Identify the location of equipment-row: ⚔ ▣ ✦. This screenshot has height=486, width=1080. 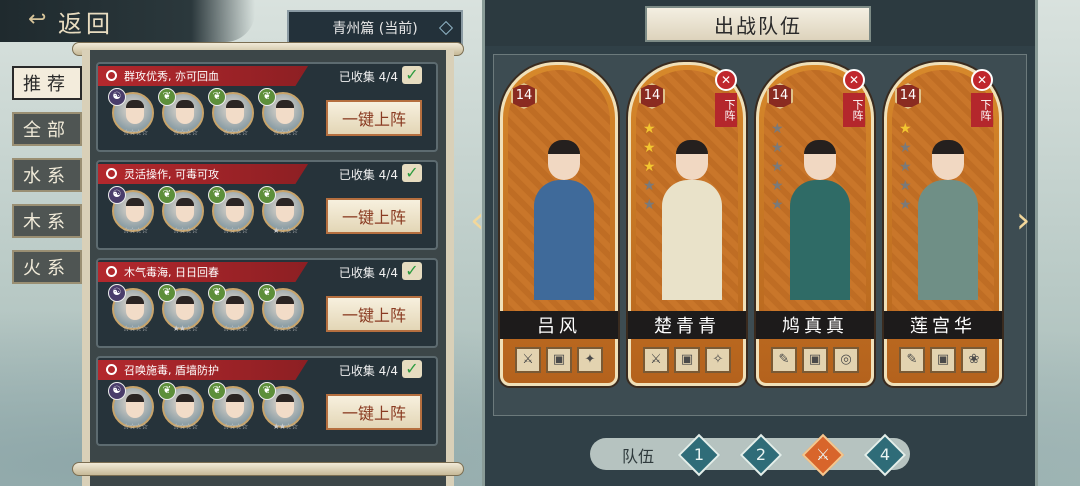
(559, 360).